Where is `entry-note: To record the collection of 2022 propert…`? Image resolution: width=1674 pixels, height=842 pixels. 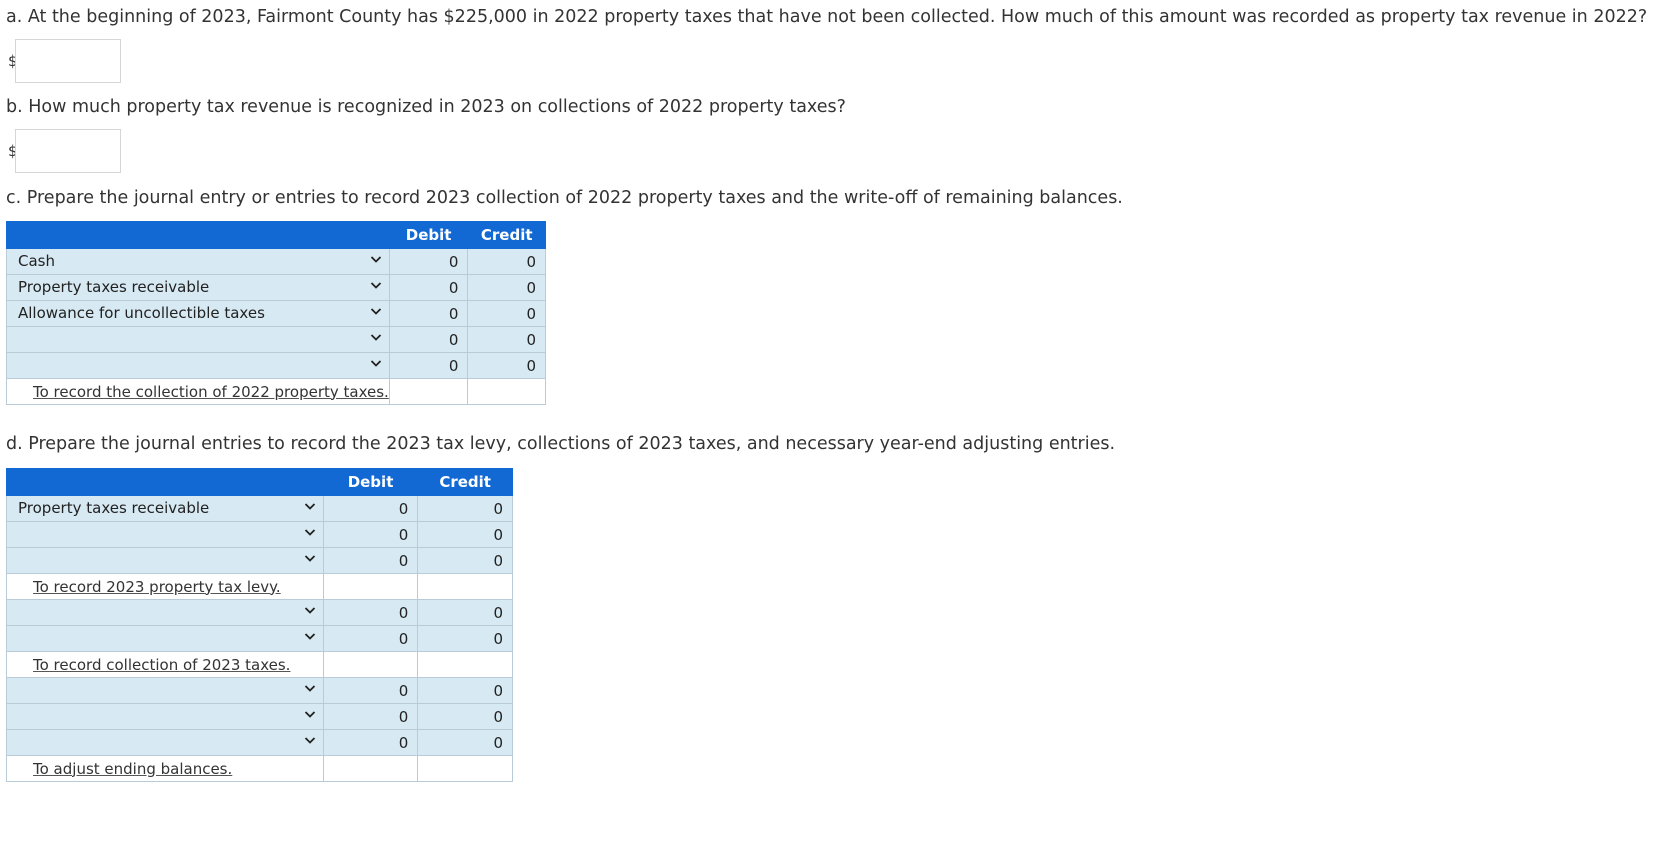
entry-note: To record the collection of 2022 propert… is located at coordinates (211, 392).